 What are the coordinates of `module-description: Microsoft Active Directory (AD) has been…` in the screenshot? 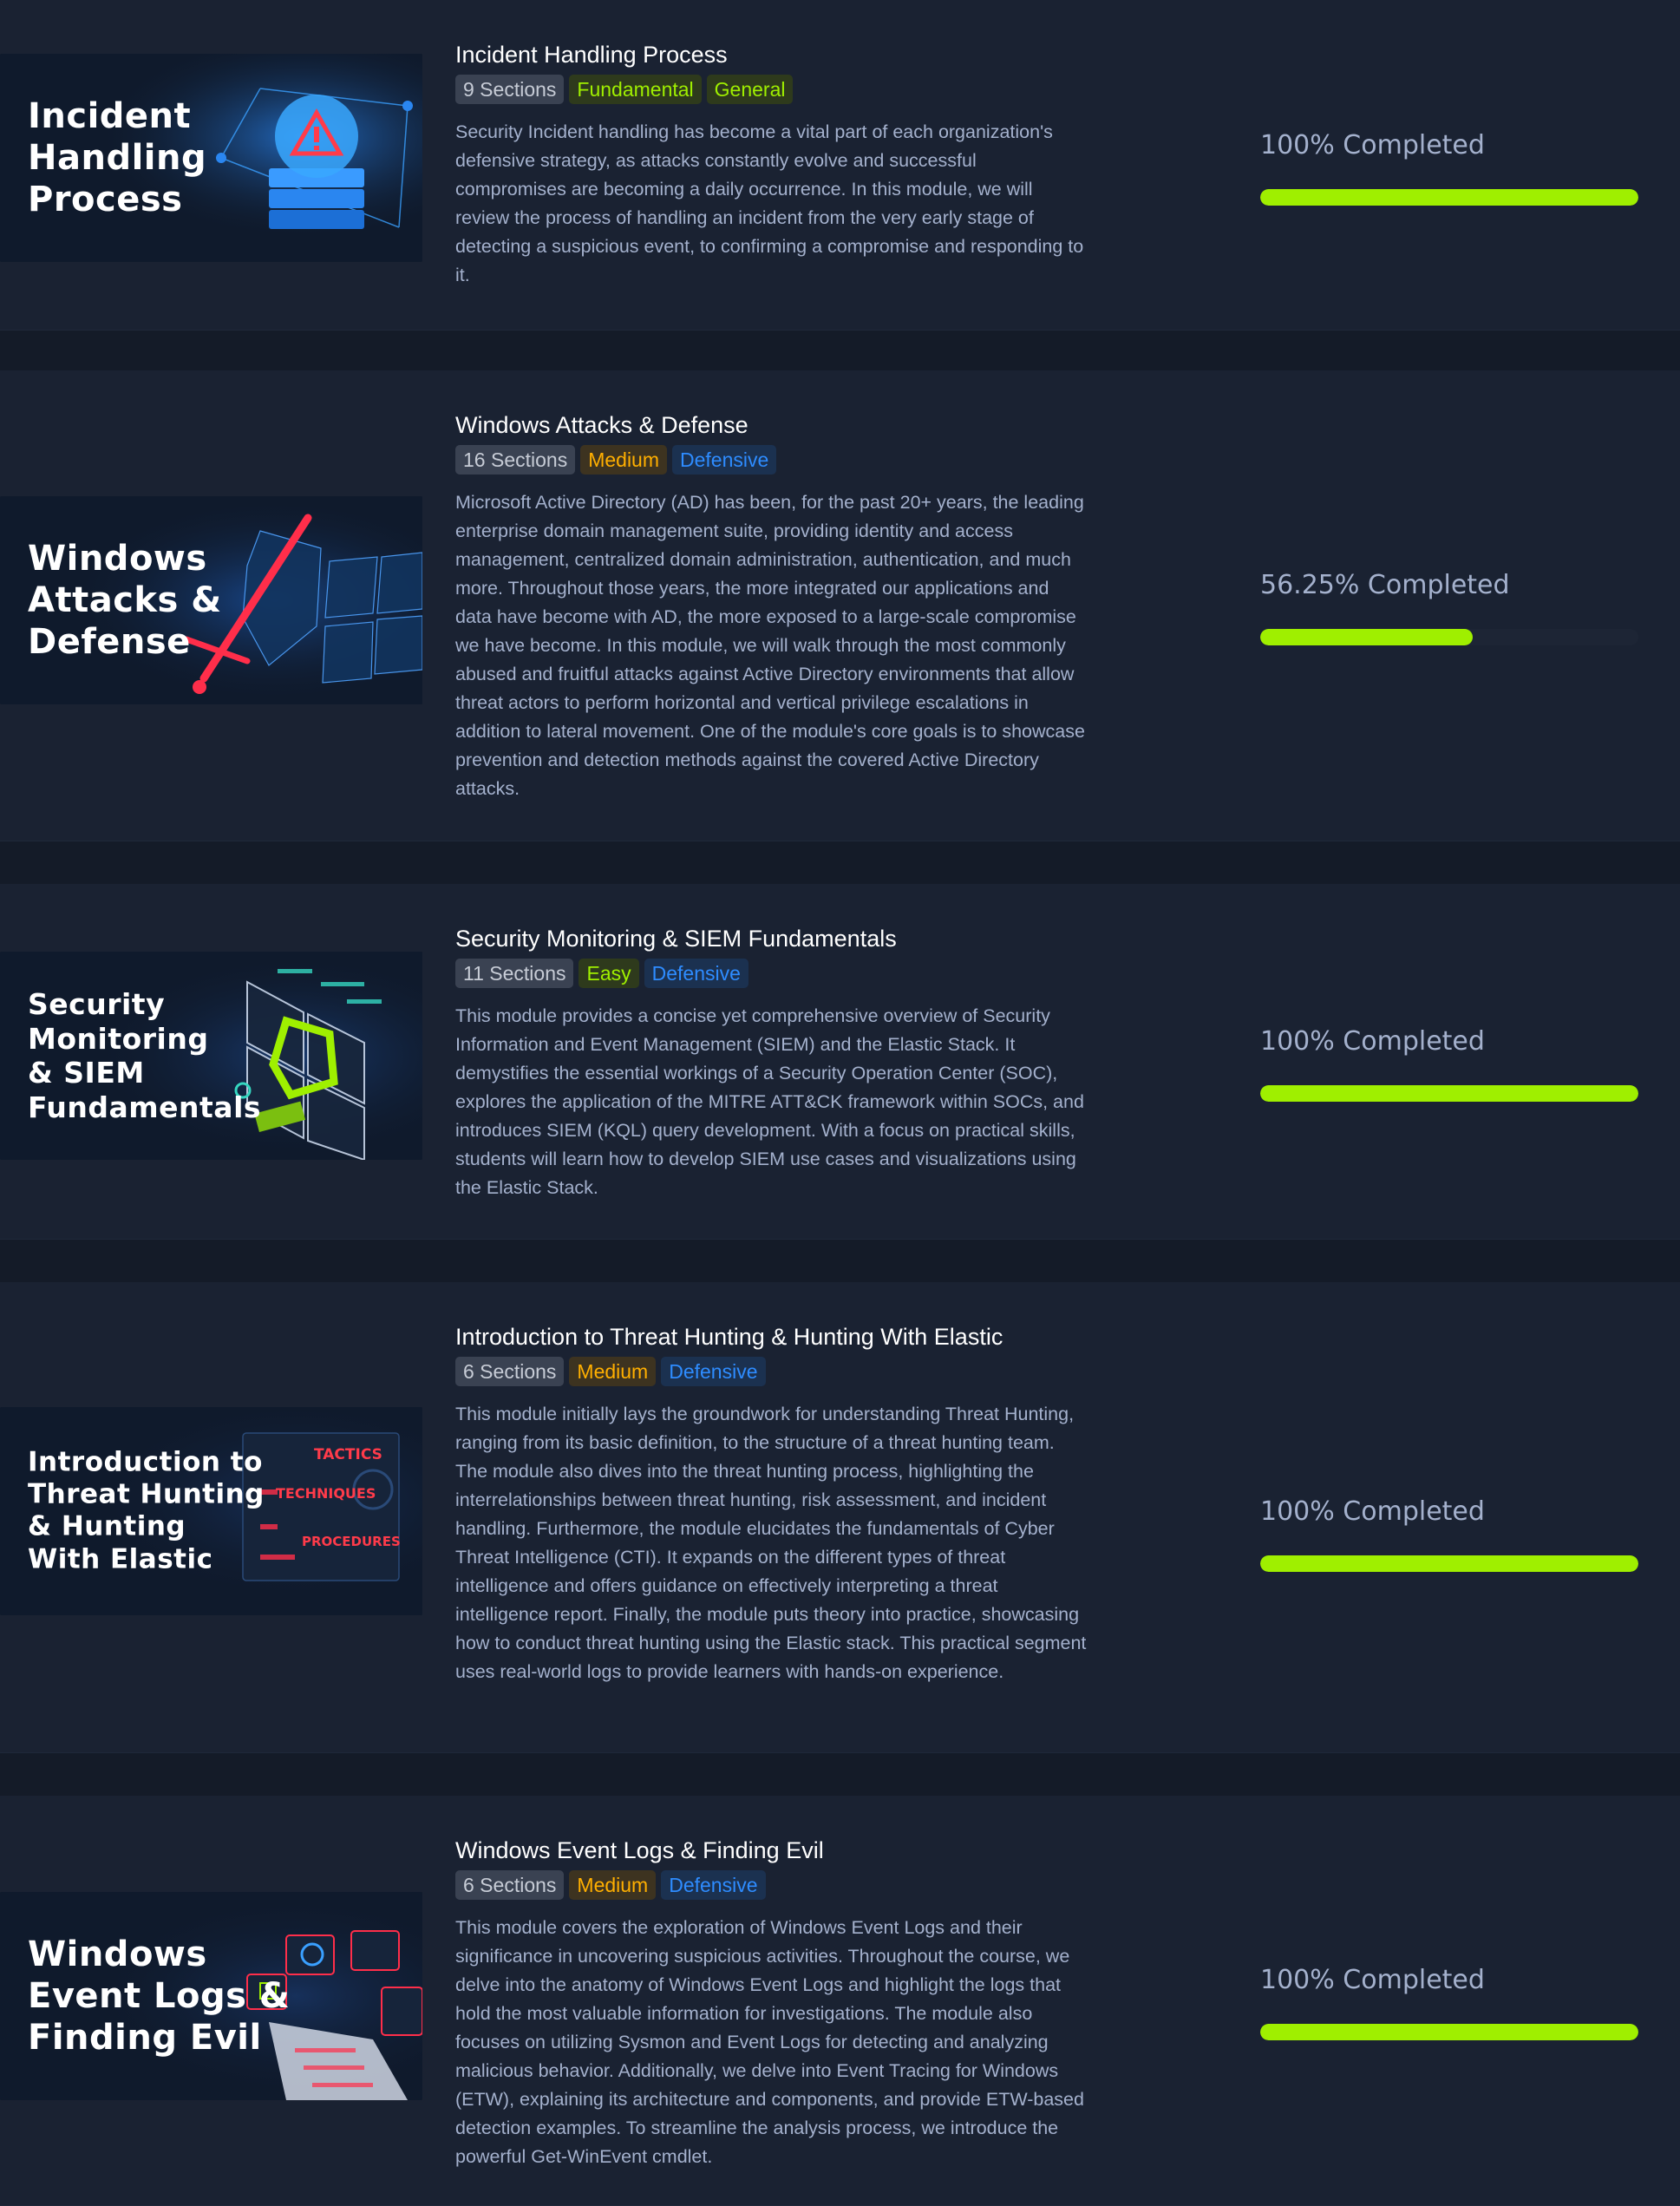 It's located at (770, 645).